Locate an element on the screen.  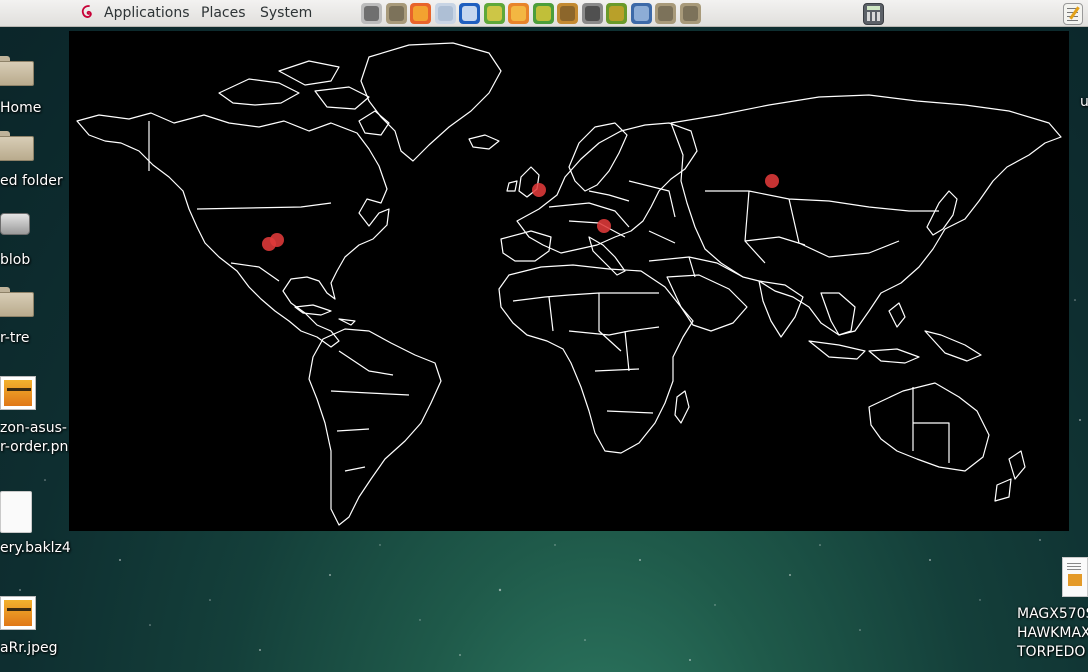
marker-usa-central is located at coordinates (277, 240).